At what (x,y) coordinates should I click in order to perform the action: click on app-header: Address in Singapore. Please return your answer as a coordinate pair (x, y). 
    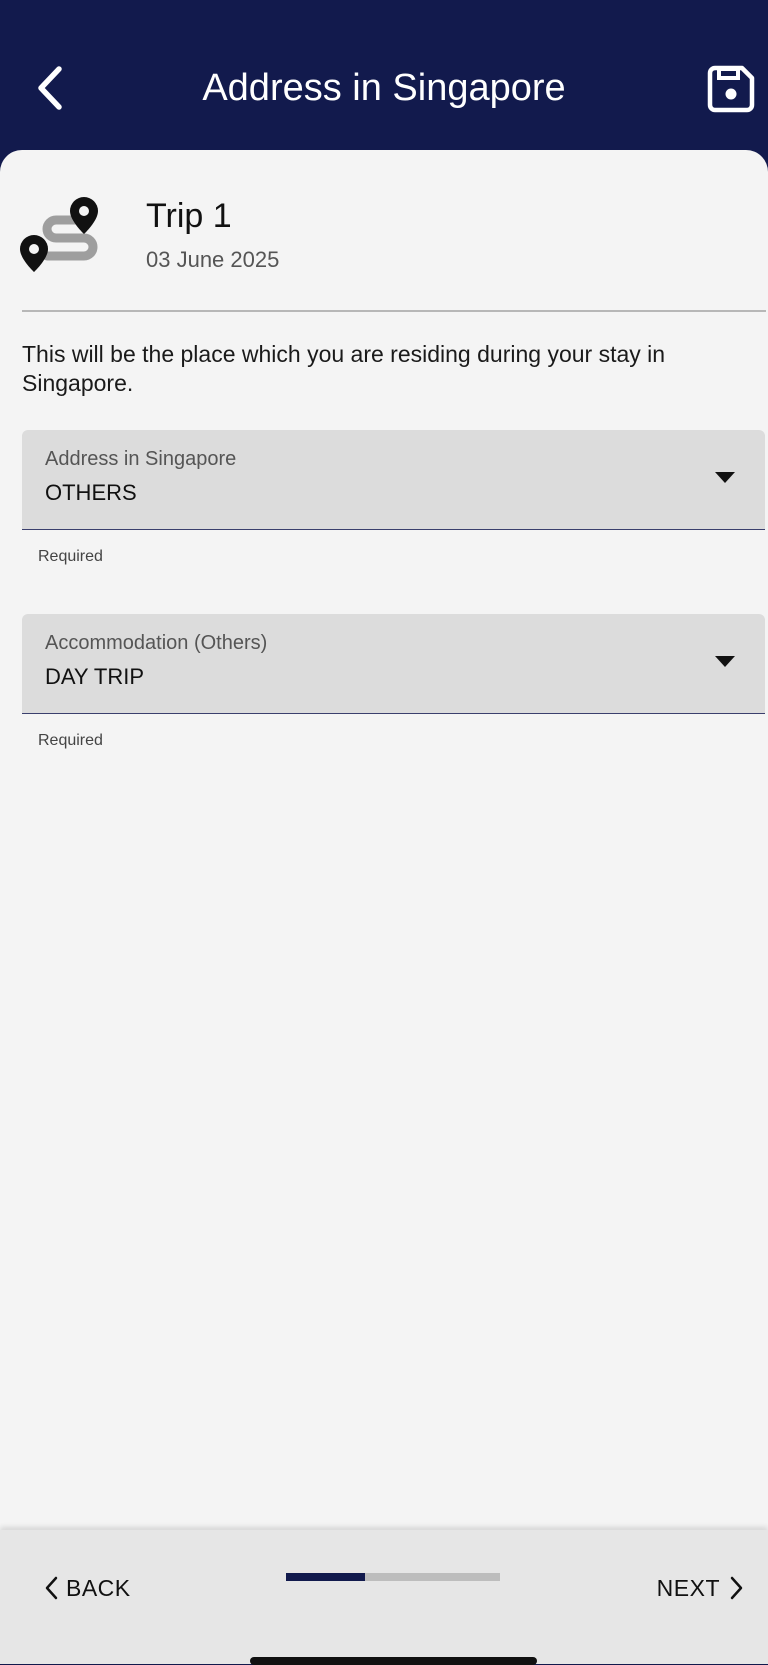
    Looking at the image, I should click on (384, 80).